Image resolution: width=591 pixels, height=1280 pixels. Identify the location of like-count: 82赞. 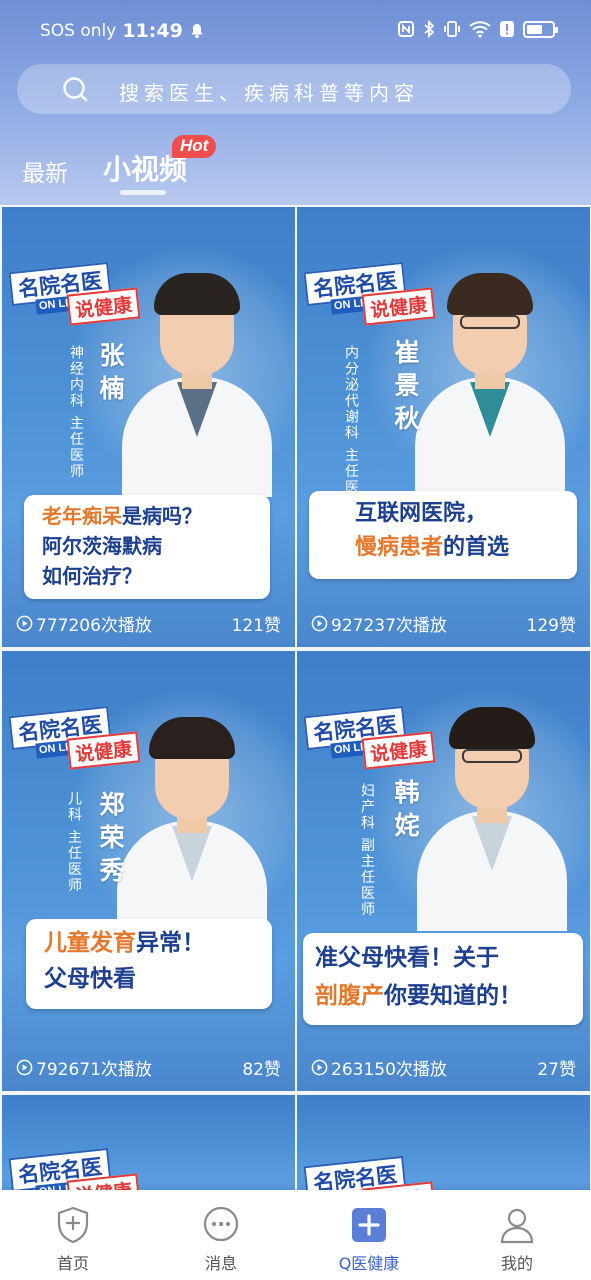
(261, 1070).